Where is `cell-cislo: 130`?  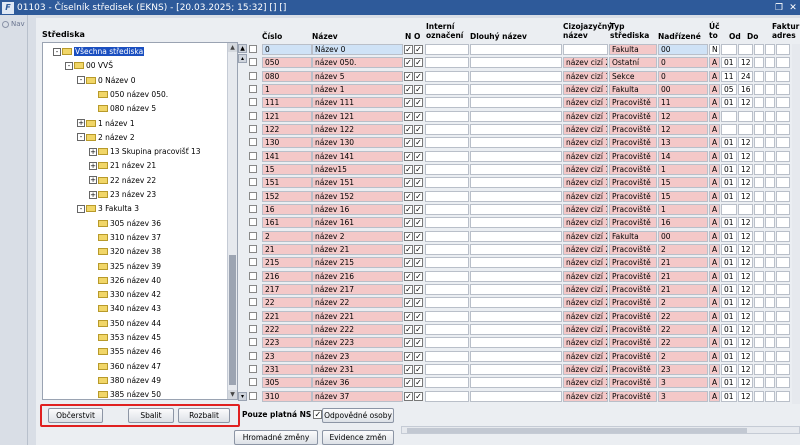 cell-cislo: 130 is located at coordinates (287, 143).